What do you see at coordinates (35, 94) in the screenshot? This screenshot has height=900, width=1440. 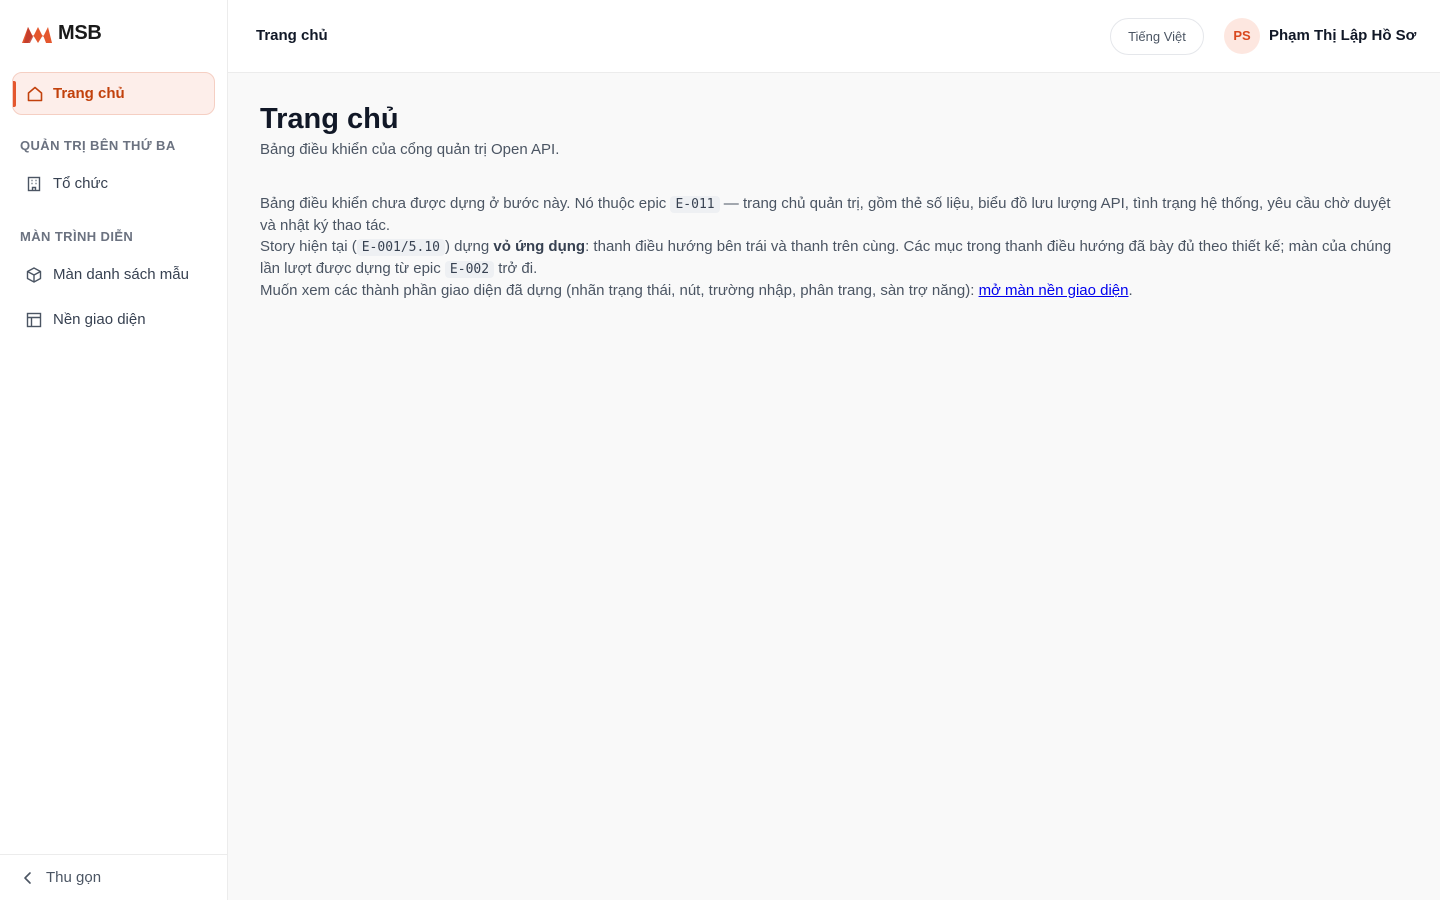 I see `home-icon` at bounding box center [35, 94].